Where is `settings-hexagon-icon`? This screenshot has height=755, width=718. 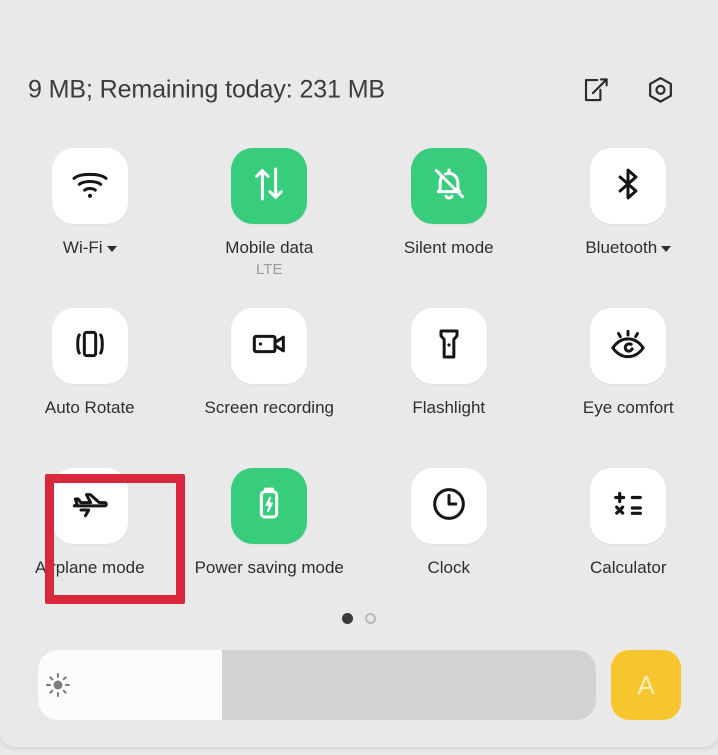 settings-hexagon-icon is located at coordinates (660, 90).